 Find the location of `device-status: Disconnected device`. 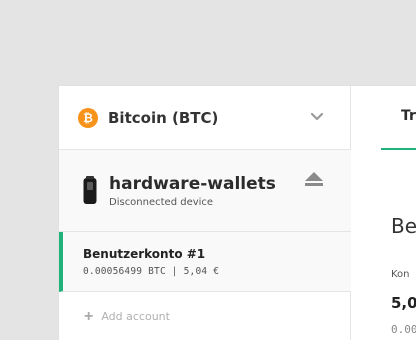

device-status: Disconnected device is located at coordinates (161, 202).